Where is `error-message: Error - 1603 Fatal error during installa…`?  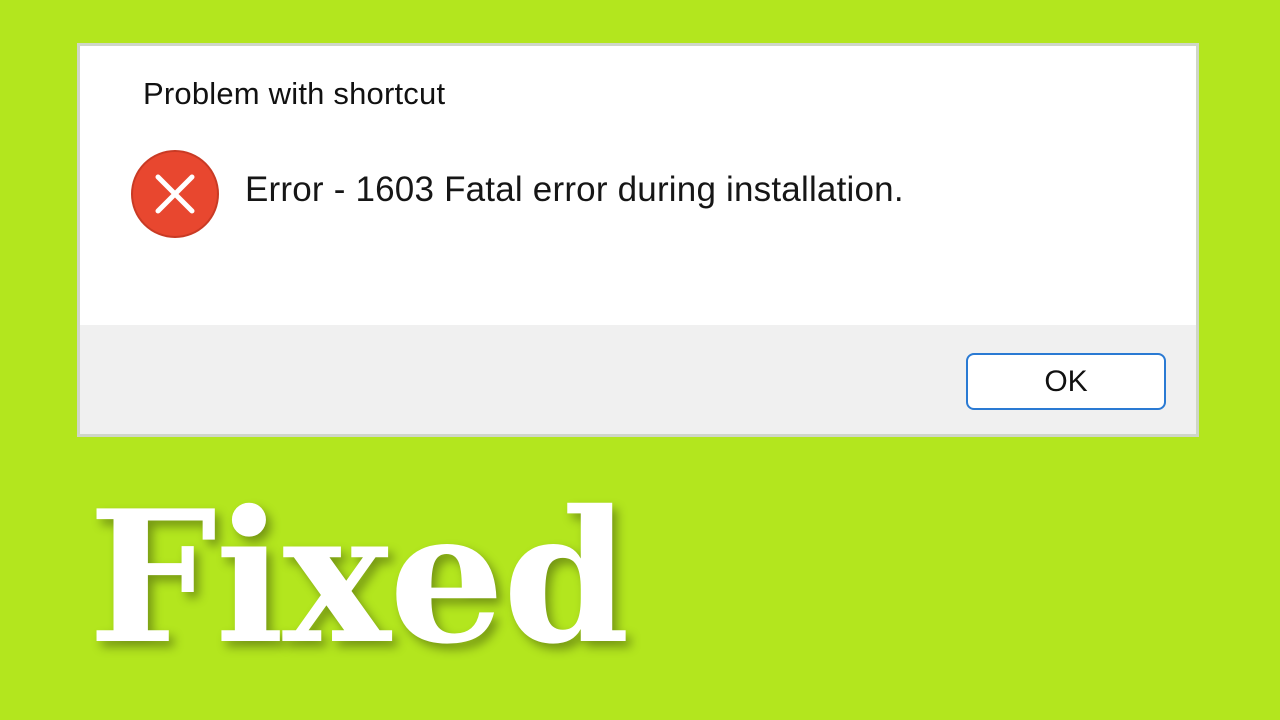
error-message: Error - 1603 Fatal error during installa… is located at coordinates (574, 189).